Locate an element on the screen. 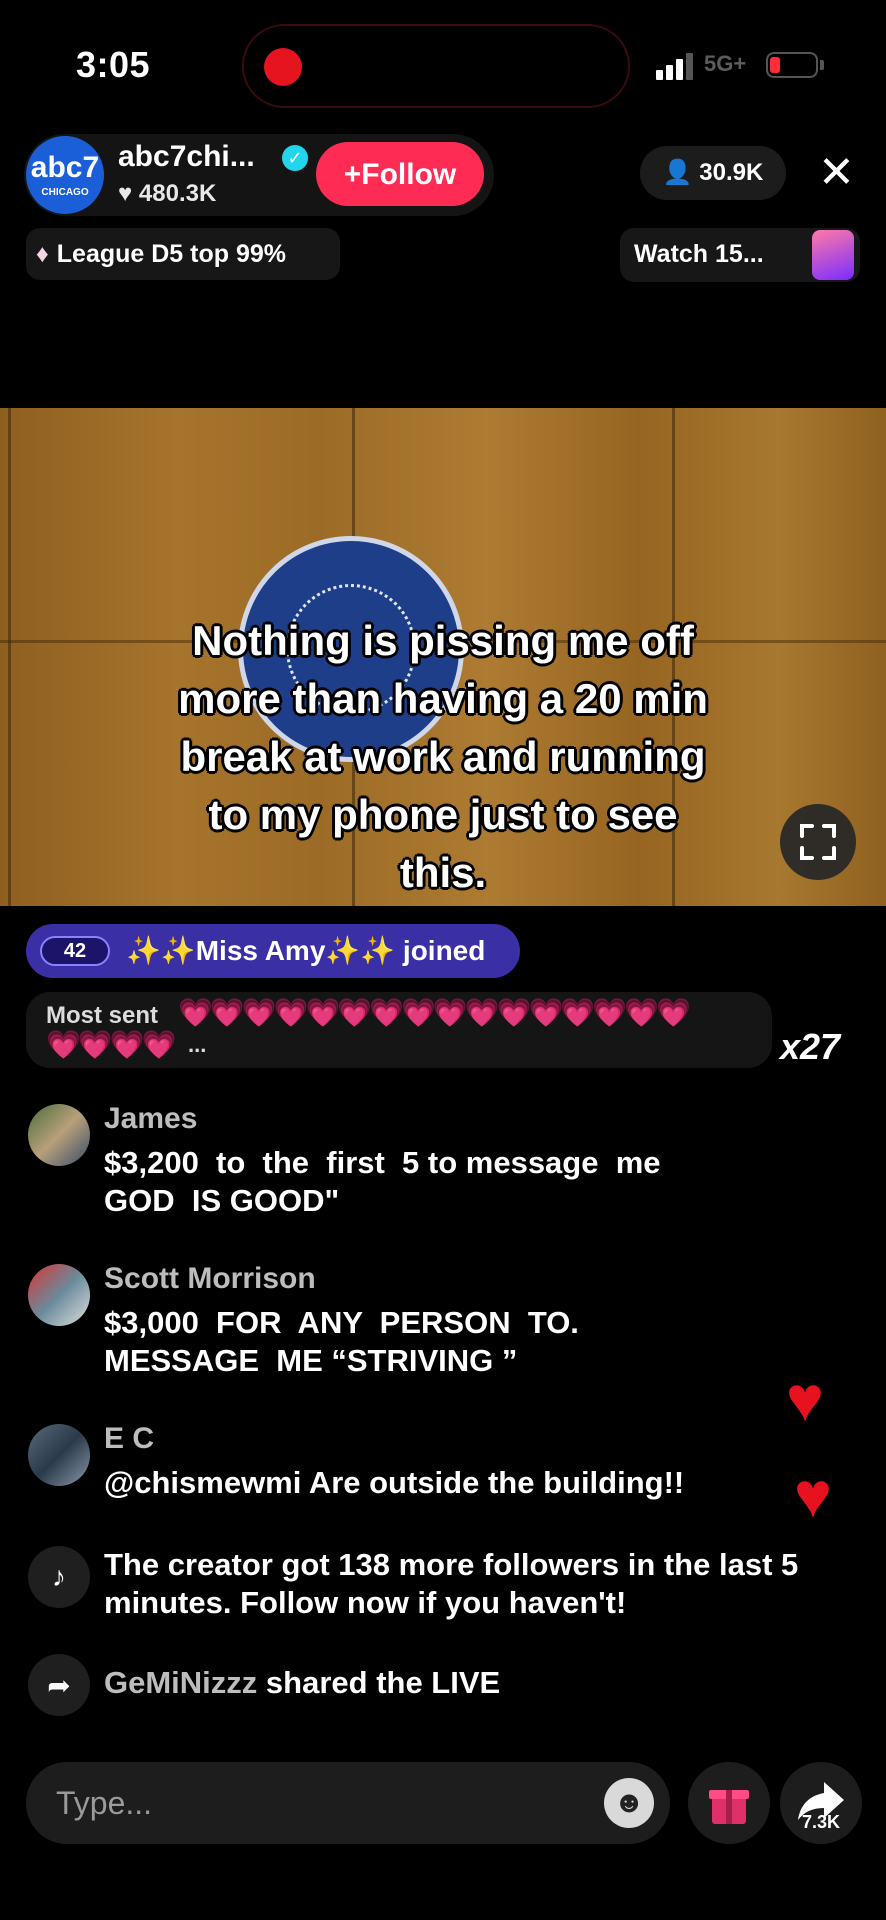 The width and height of the screenshot is (886, 1920). diamond-icon: ♦ is located at coordinates (42, 254).